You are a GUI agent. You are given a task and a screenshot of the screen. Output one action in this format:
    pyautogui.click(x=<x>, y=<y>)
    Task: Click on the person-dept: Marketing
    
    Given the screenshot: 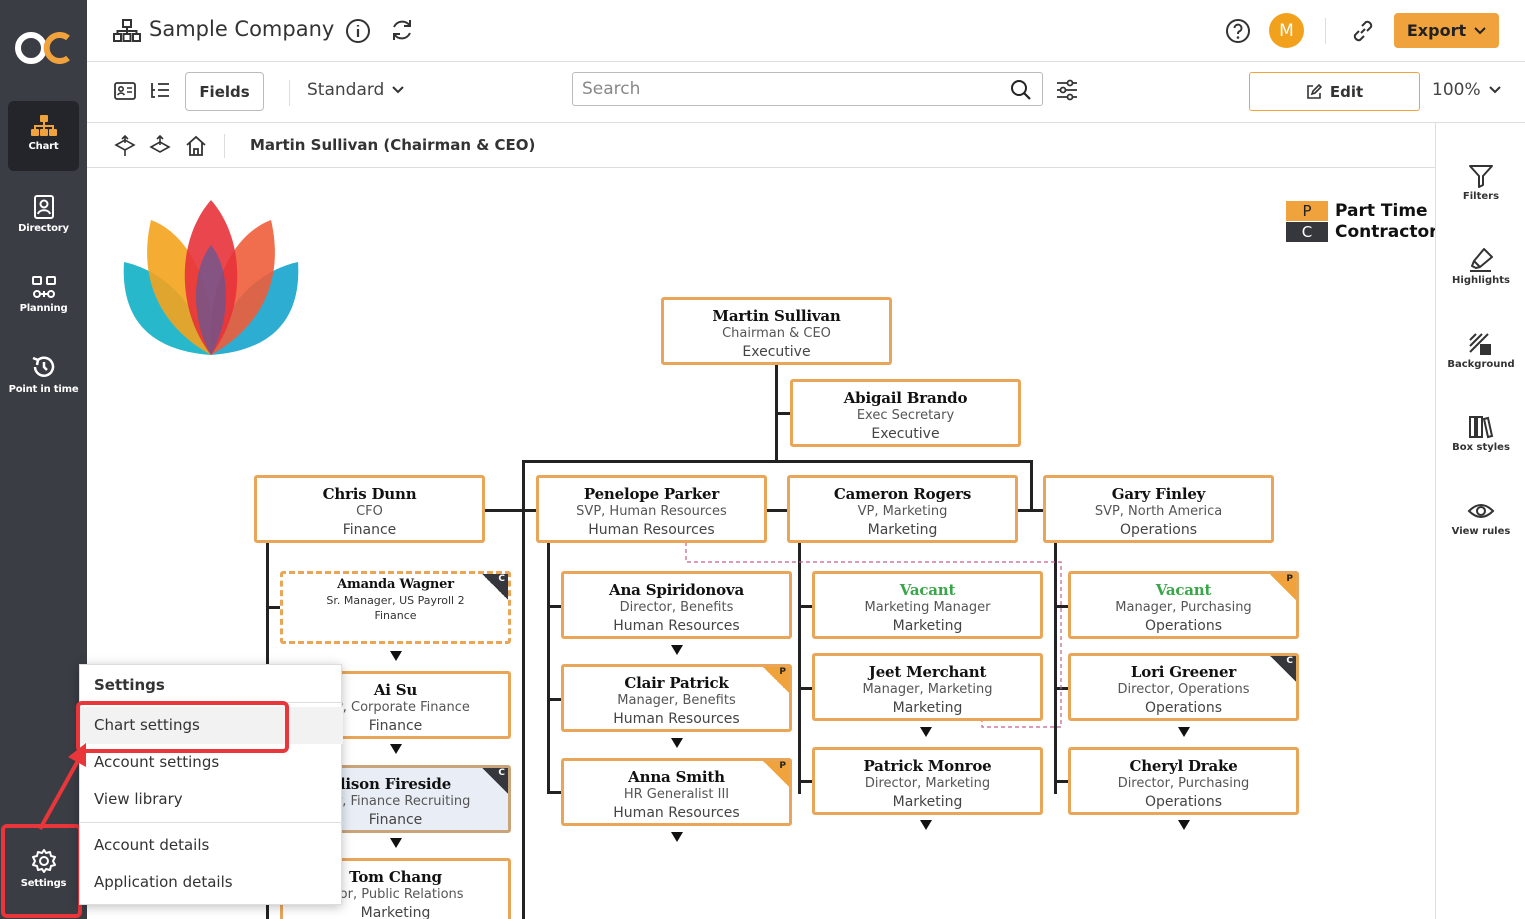 What is the action you would take?
    pyautogui.click(x=927, y=625)
    